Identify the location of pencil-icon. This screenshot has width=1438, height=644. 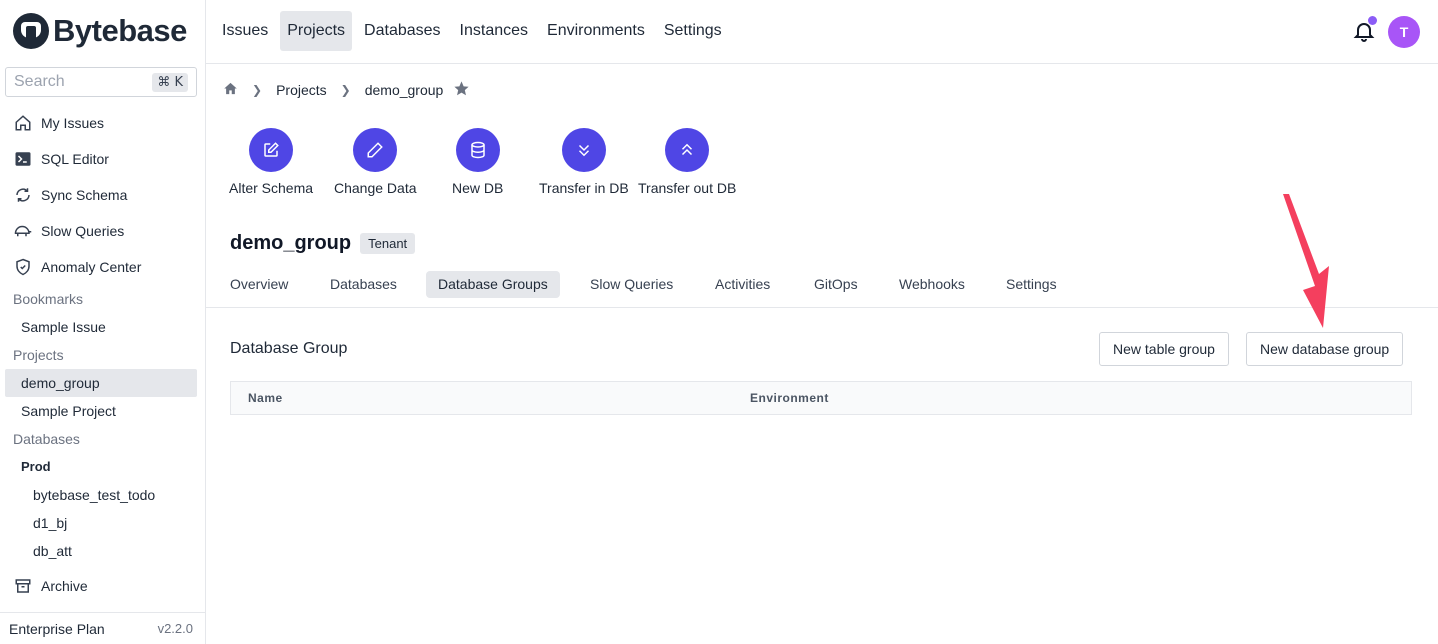
(375, 150).